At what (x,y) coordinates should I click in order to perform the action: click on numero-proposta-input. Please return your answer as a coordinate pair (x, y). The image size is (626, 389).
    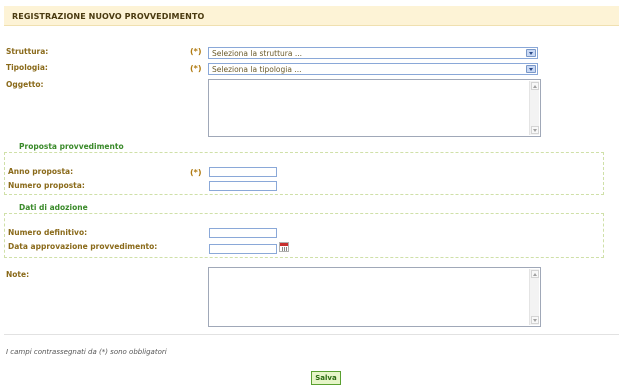
    Looking at the image, I should click on (243, 186).